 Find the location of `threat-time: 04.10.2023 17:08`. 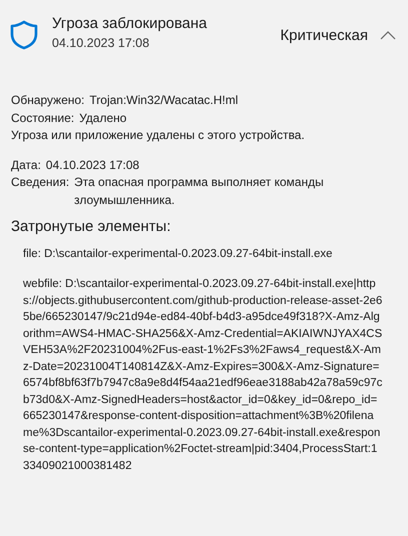

threat-time: 04.10.2023 17:08 is located at coordinates (101, 43).